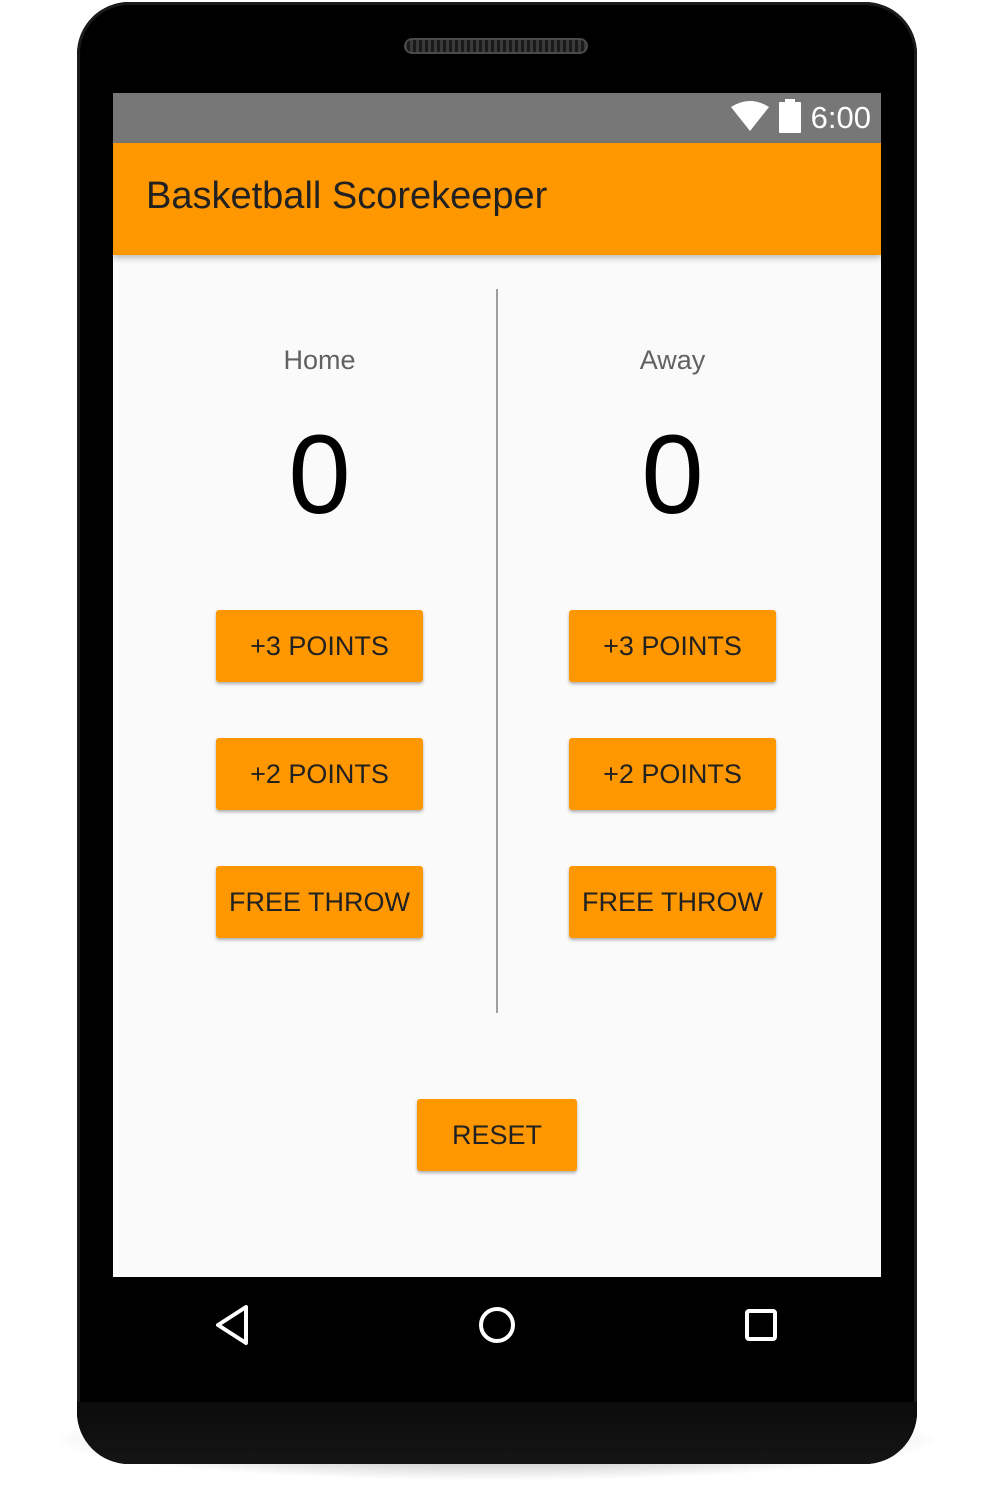 The width and height of the screenshot is (993, 1490). I want to click on nav-recents-button, so click(761, 1327).